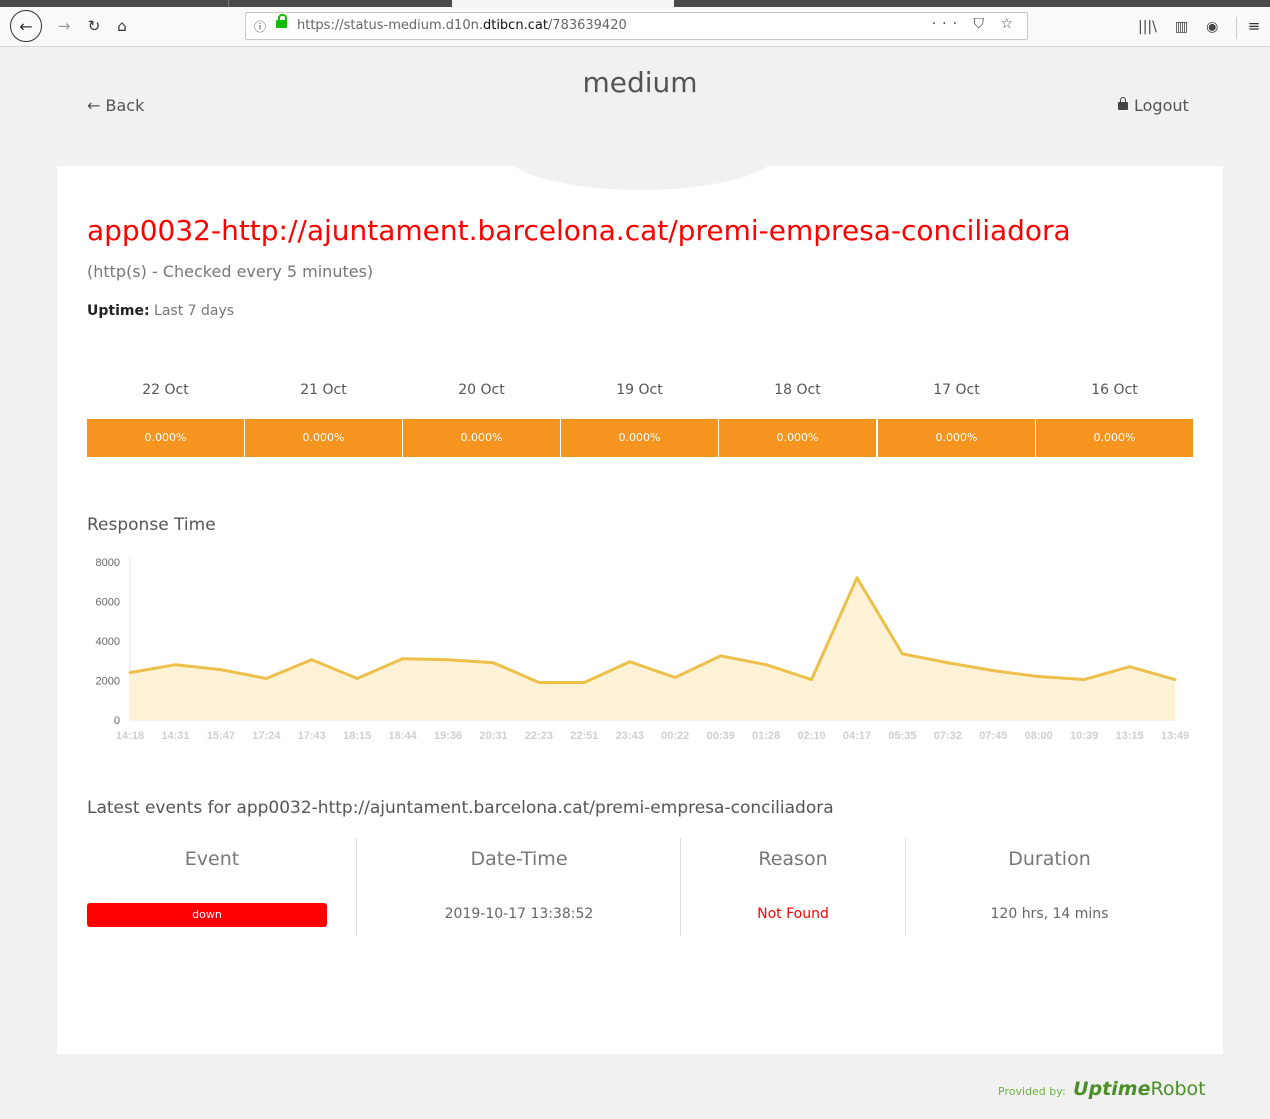  Describe the element at coordinates (493, 736) in the screenshot. I see `x-tick-label: 20:31` at that location.